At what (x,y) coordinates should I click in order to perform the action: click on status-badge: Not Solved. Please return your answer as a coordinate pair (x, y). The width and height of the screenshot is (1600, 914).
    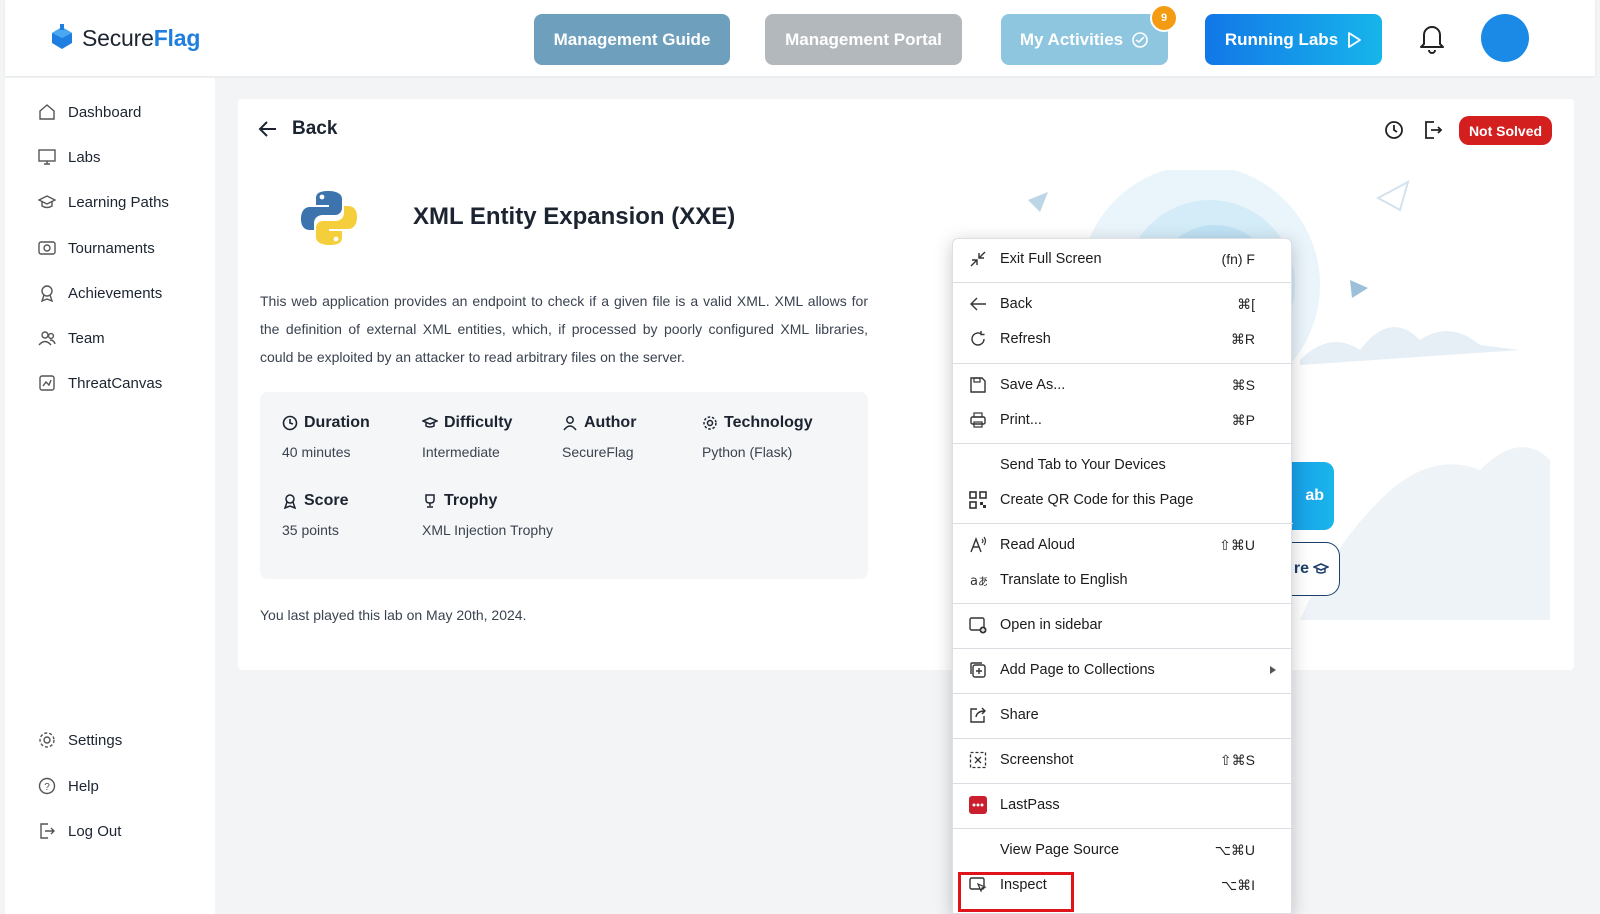
    Looking at the image, I should click on (1505, 130).